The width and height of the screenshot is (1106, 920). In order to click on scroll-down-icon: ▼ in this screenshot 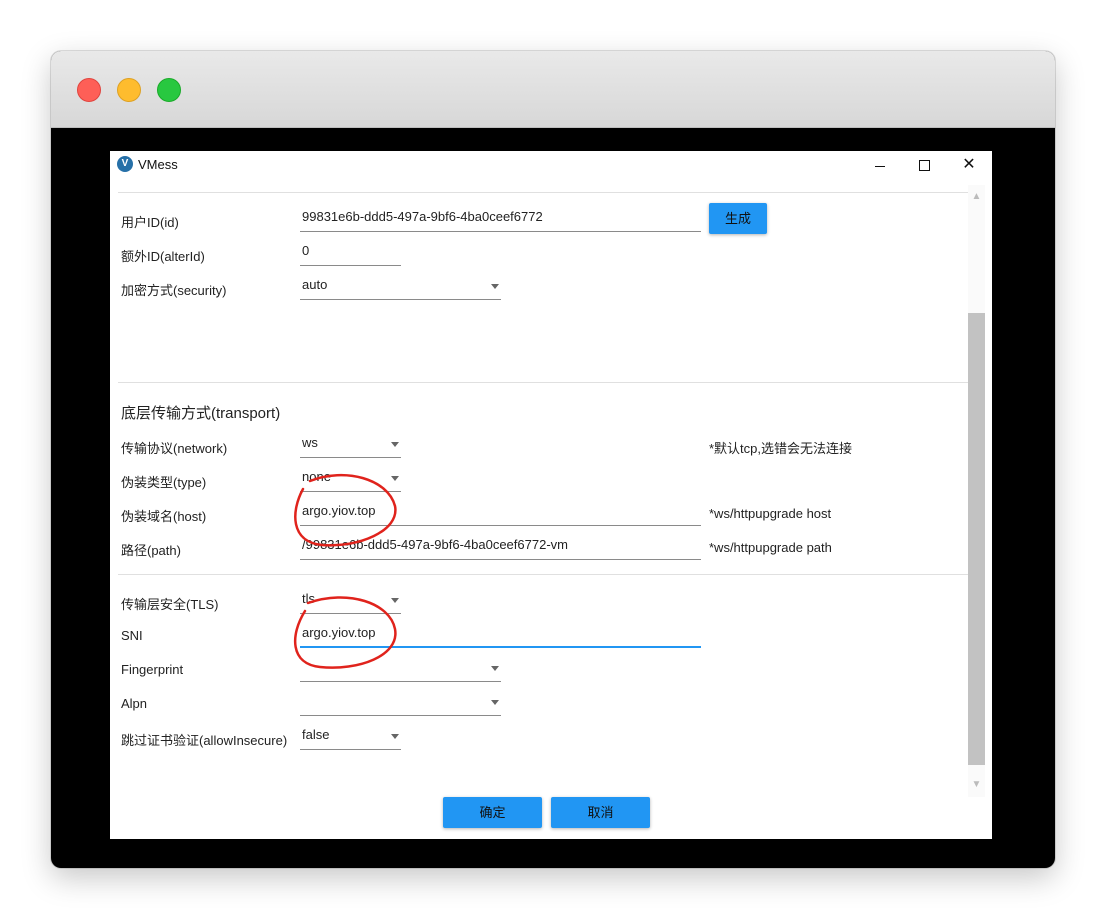, I will do `click(976, 785)`.